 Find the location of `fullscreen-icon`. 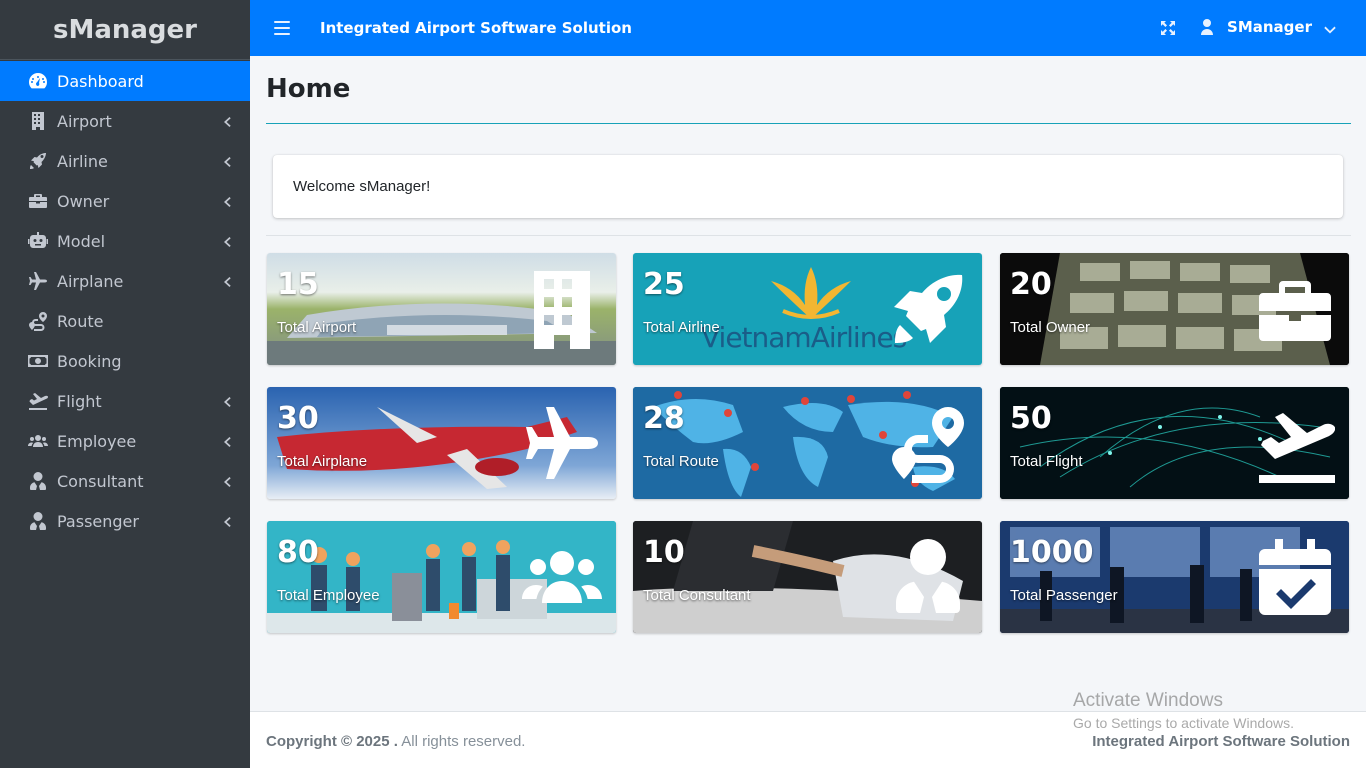

fullscreen-icon is located at coordinates (1168, 28).